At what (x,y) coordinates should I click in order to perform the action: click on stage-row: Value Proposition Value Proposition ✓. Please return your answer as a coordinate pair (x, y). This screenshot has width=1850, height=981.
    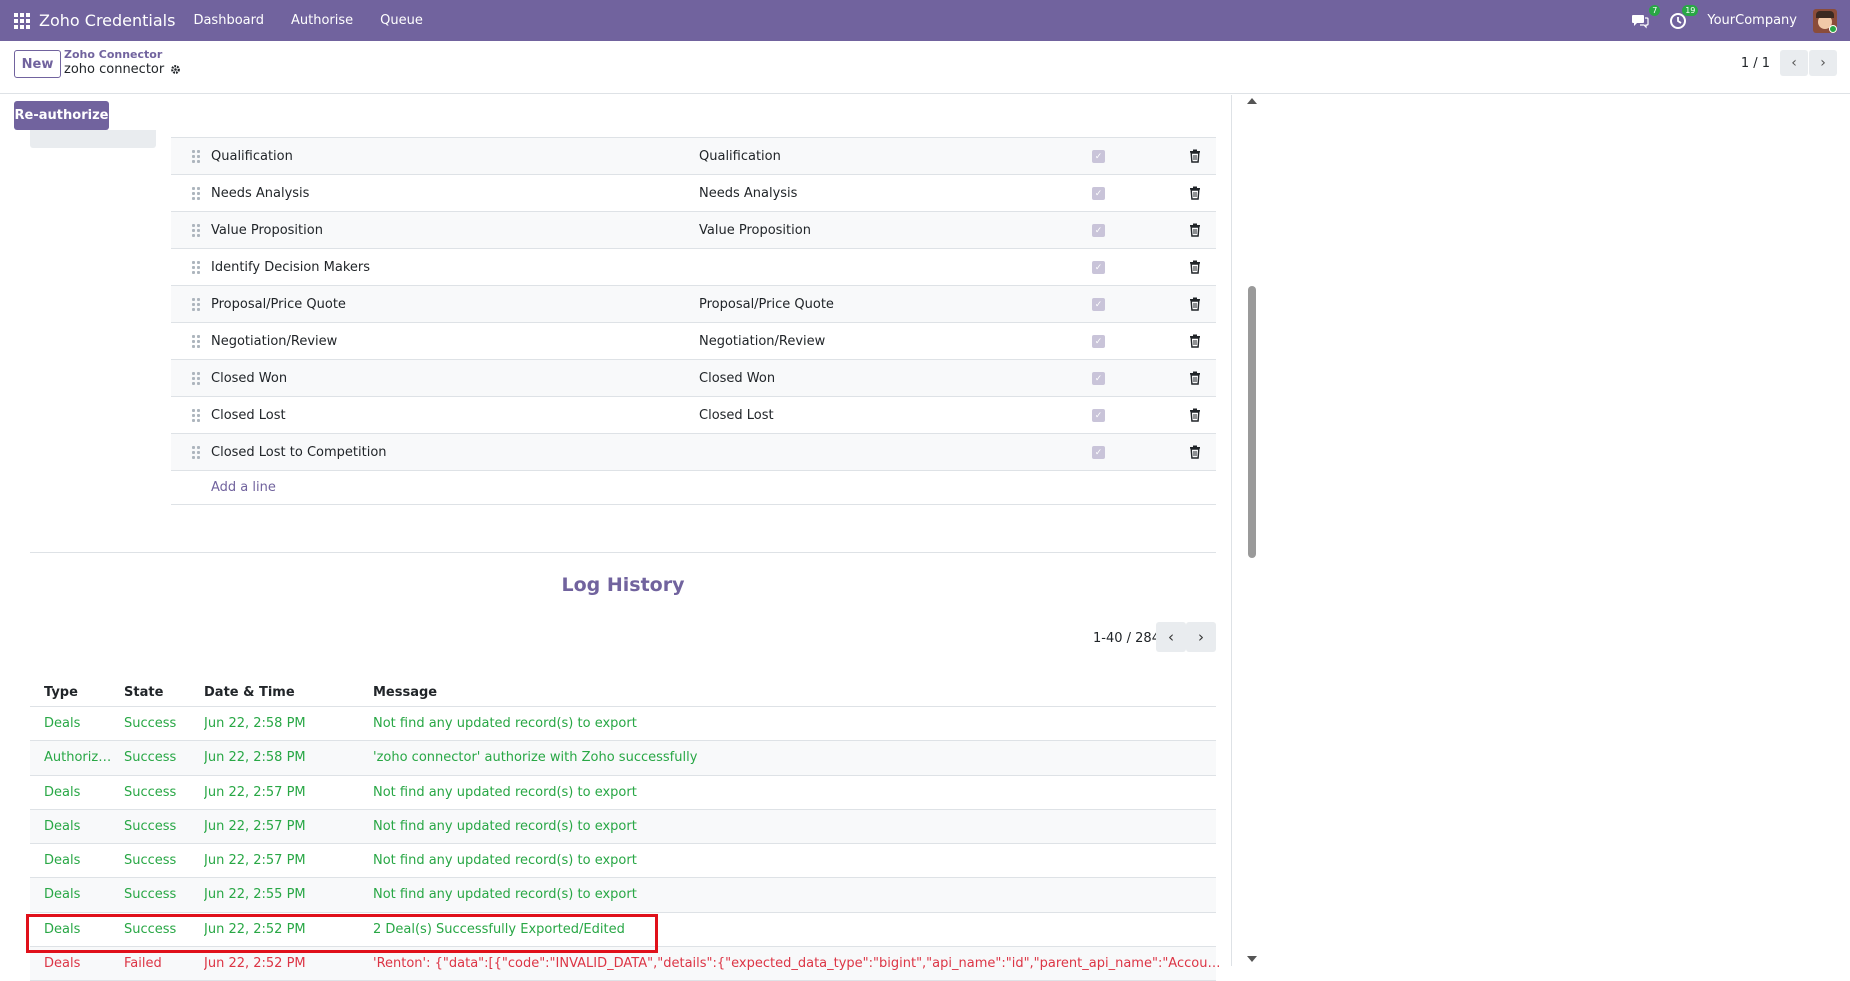
    Looking at the image, I should click on (693, 229).